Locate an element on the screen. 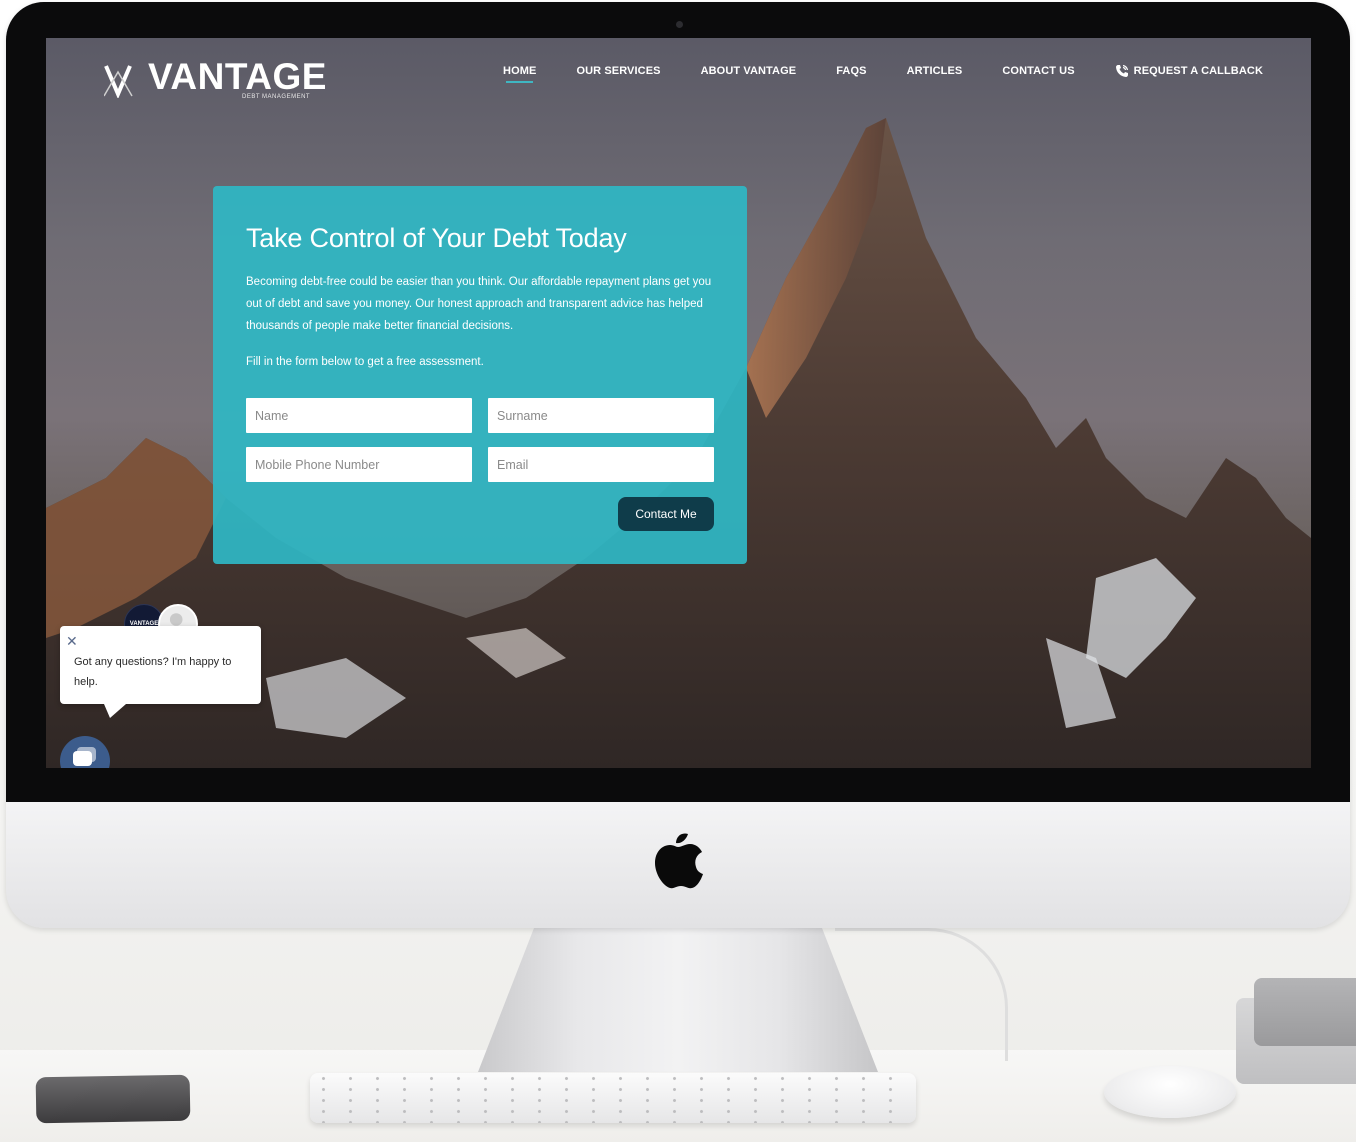 This screenshot has width=1356, height=1142. chat-message-text: Got any questions? I'm happy to help. is located at coordinates (153, 672).